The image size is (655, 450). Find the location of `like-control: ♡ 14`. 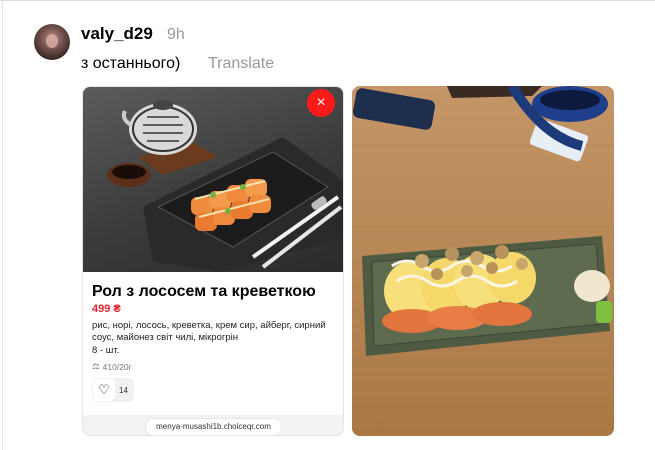

like-control: ♡ 14 is located at coordinates (113, 390).